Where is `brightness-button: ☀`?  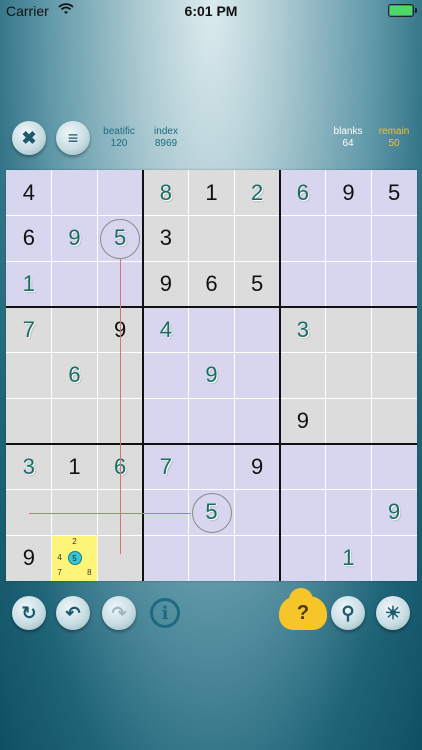
brightness-button: ☀ is located at coordinates (393, 613).